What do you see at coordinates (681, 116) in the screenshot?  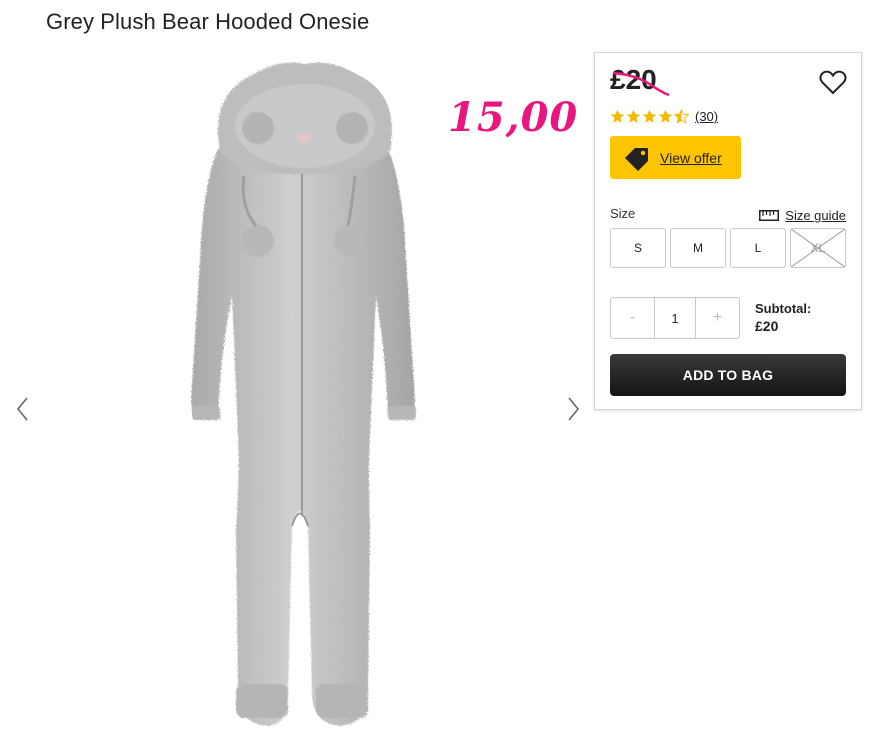 I see `half-star-icon` at bounding box center [681, 116].